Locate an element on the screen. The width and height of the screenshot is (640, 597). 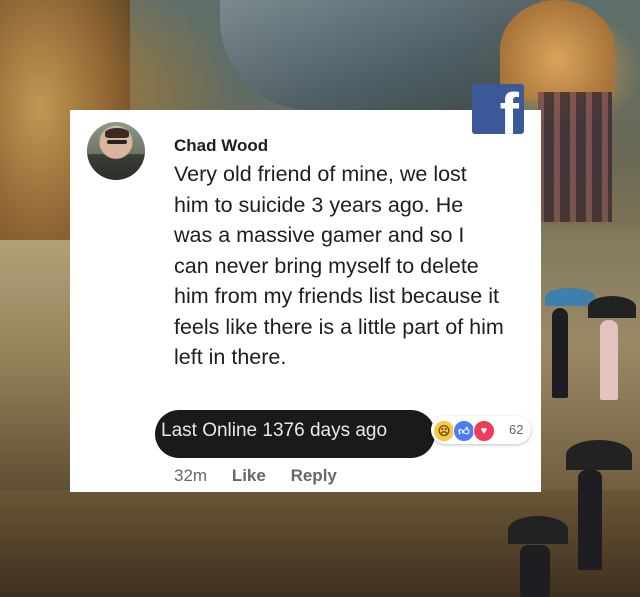
avatar is located at coordinates (116, 151).